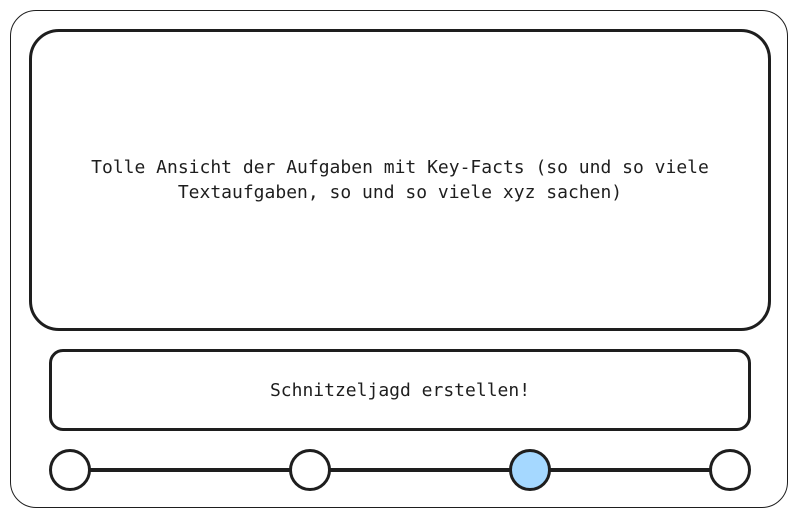 This screenshot has height=520, width=800. I want to click on create-scavenger-hunt-button: Schnitzeljagd erstellen!, so click(400, 390).